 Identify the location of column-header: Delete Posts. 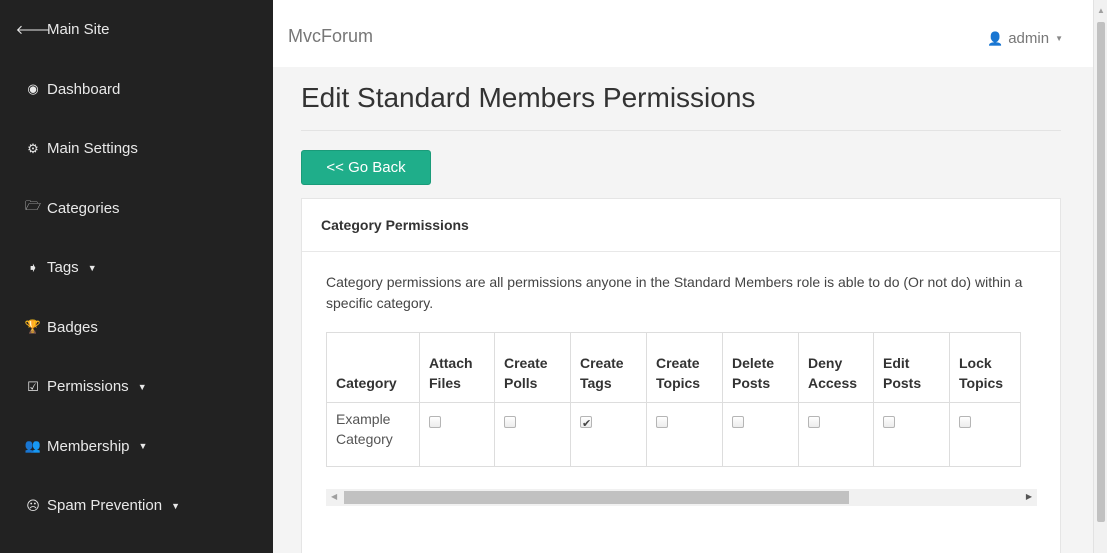
(760, 367).